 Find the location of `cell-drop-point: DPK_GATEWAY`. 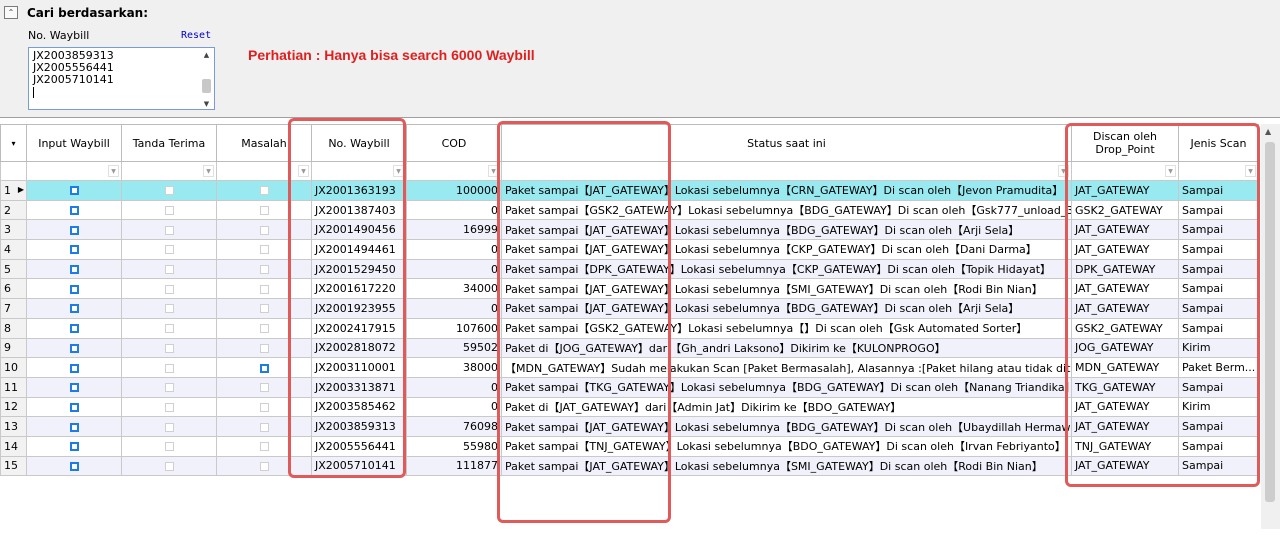

cell-drop-point: DPK_GATEWAY is located at coordinates (1125, 269).